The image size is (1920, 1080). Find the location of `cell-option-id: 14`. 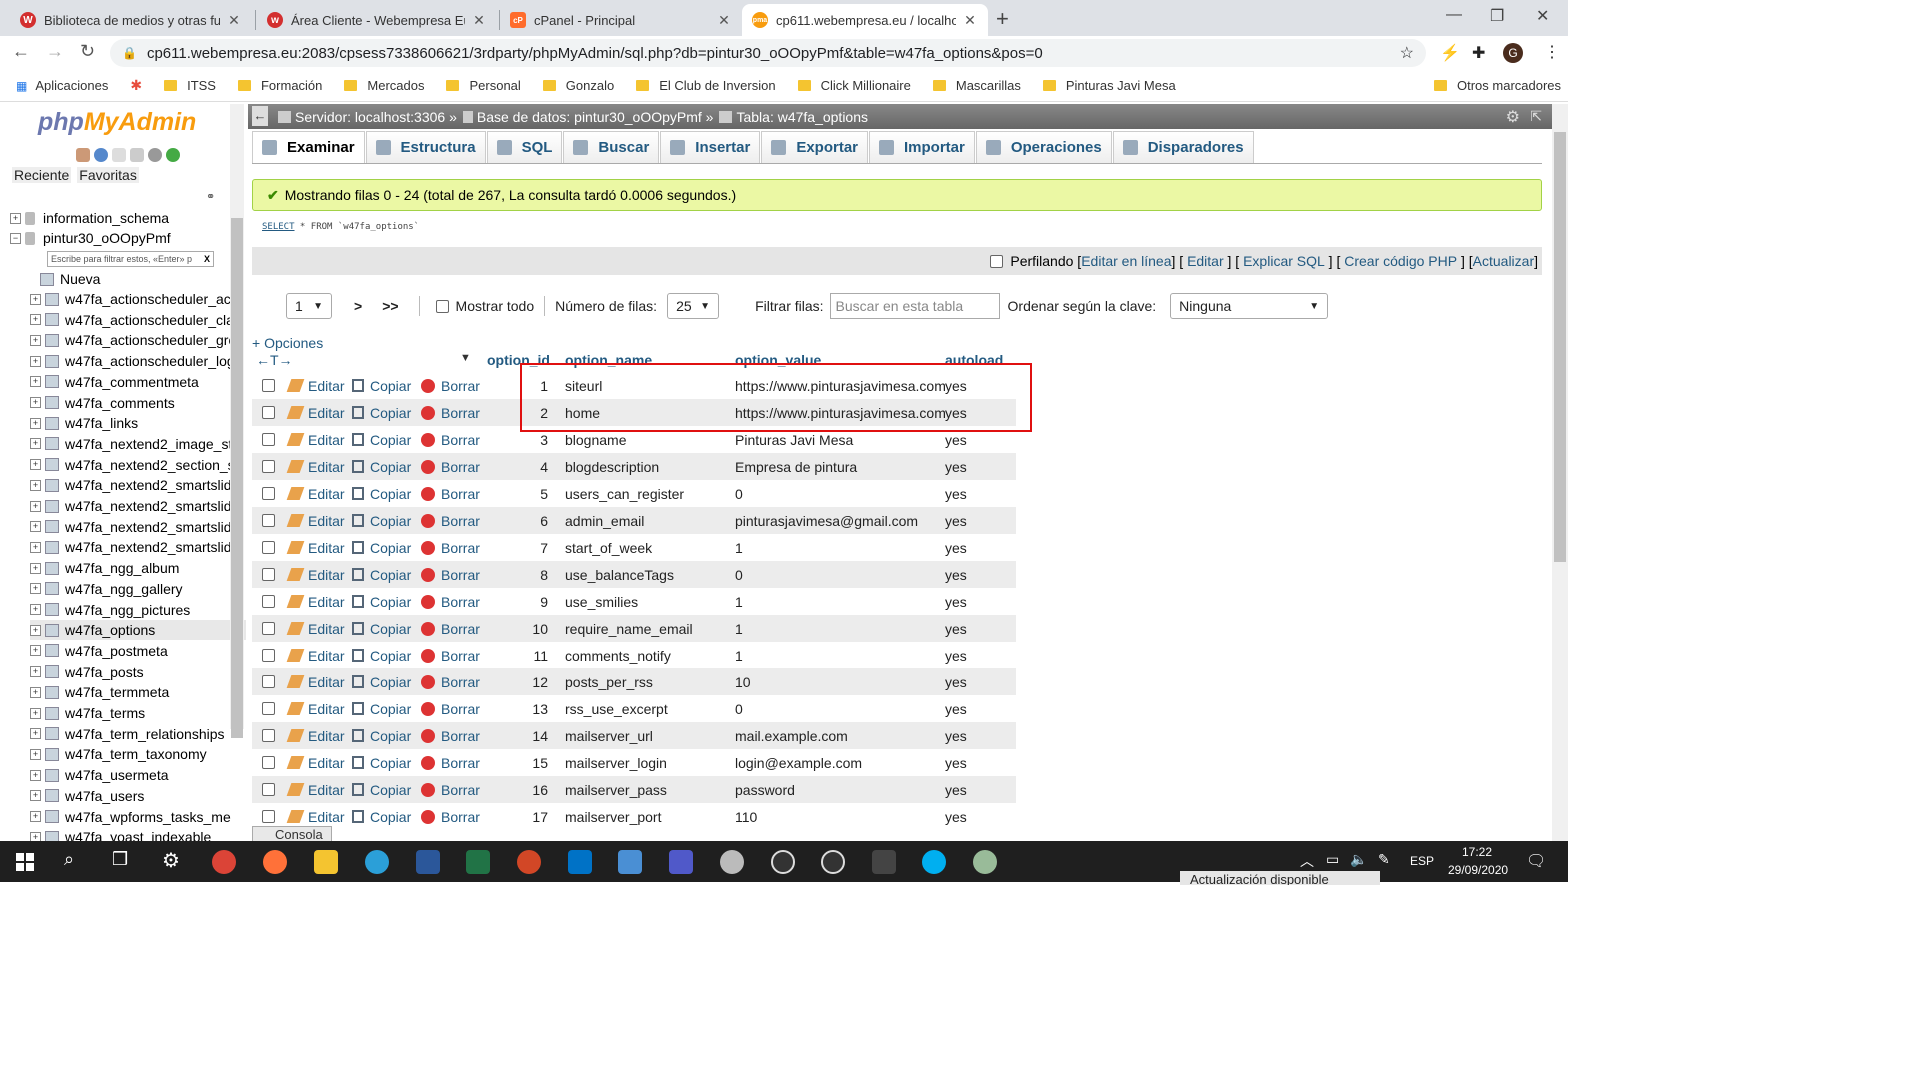

cell-option-id: 14 is located at coordinates (534, 736).